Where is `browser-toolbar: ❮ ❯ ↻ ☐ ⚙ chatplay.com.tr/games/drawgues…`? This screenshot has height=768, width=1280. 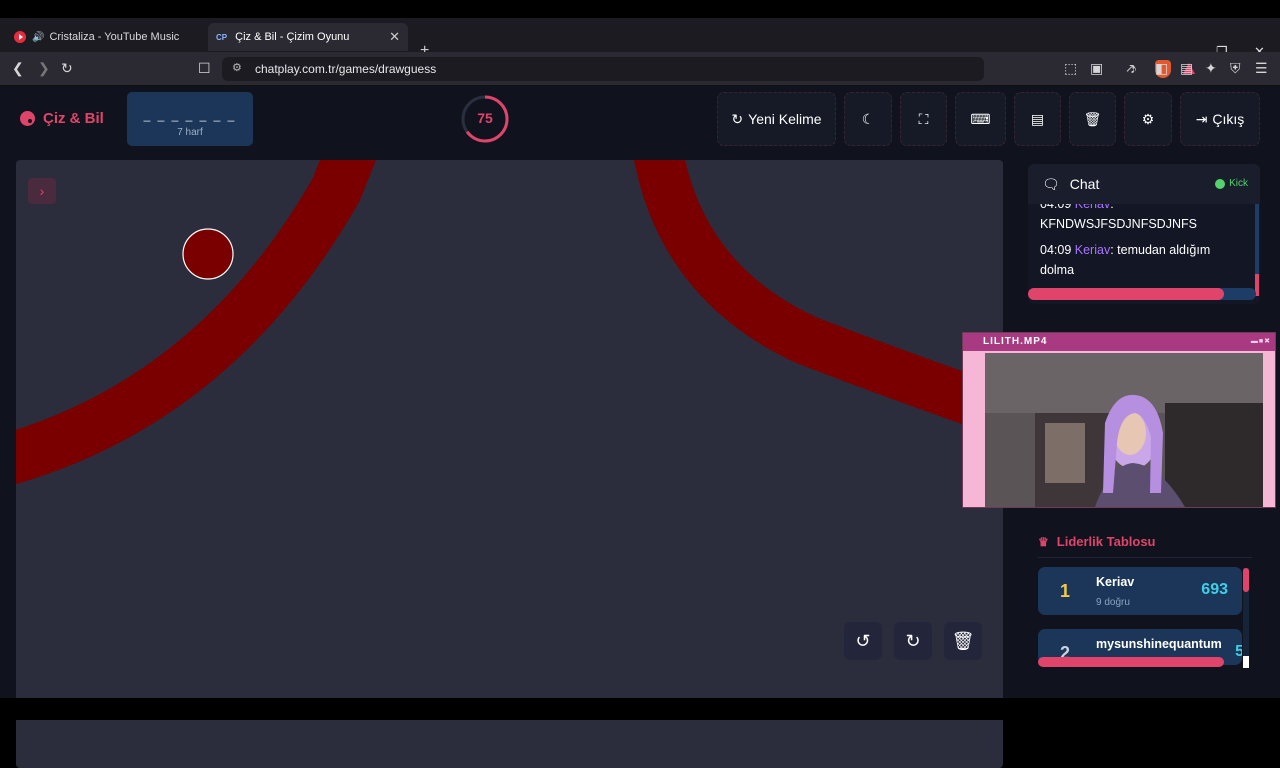 browser-toolbar: ❮ ❯ ↻ ☐ ⚙ chatplay.com.tr/games/drawgues… is located at coordinates (640, 69).